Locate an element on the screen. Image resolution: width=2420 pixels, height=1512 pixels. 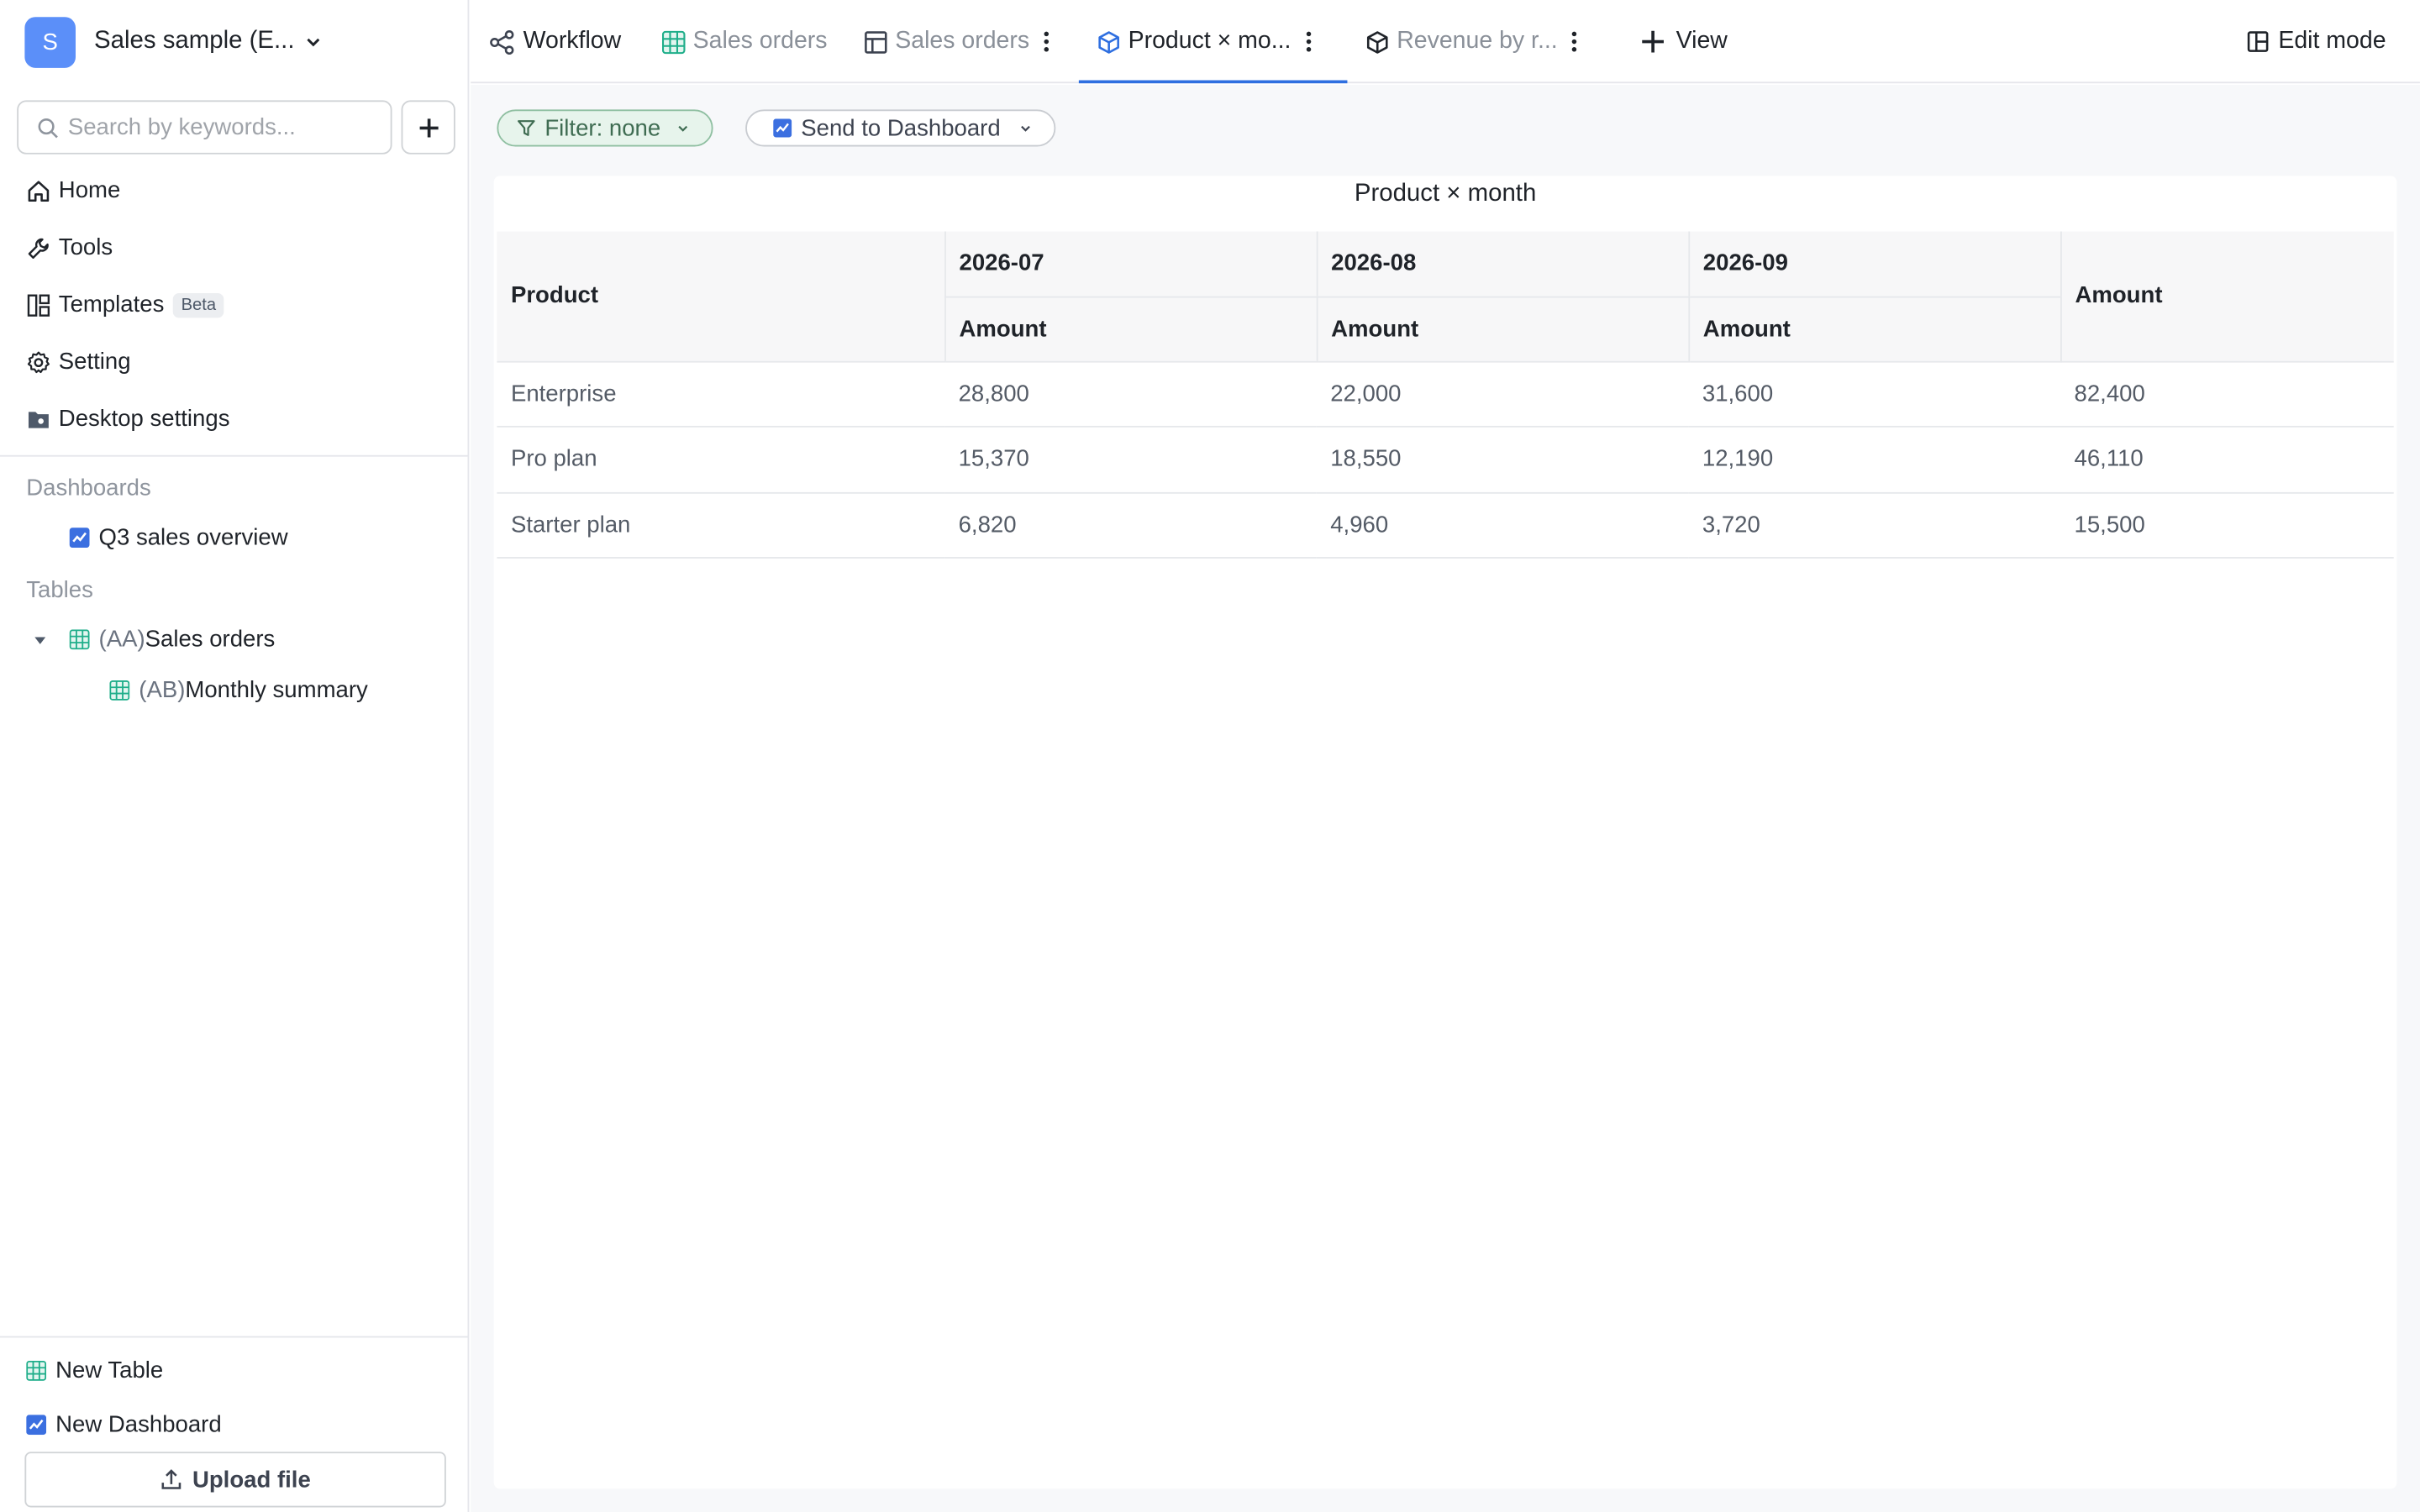
table-cell: 28,800 is located at coordinates (1131, 394).